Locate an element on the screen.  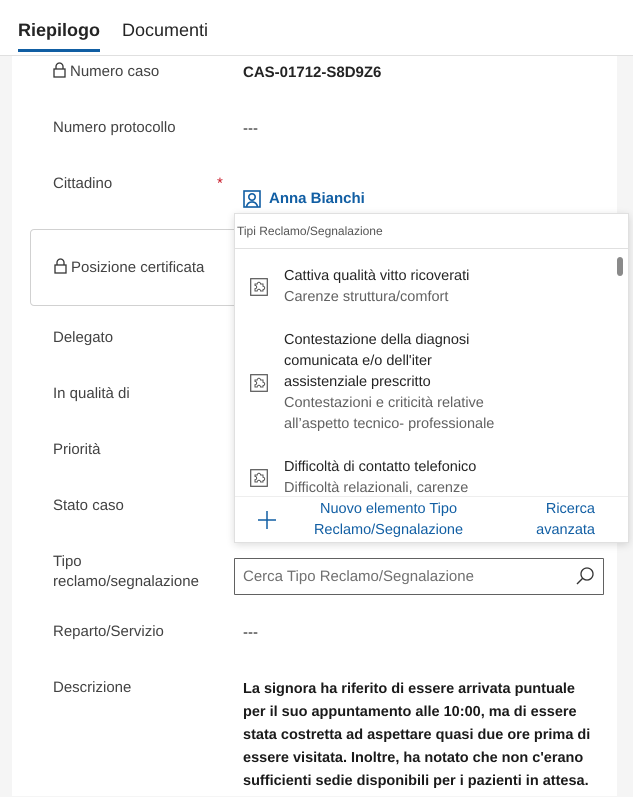
scrollbar-thumb is located at coordinates (620, 266).